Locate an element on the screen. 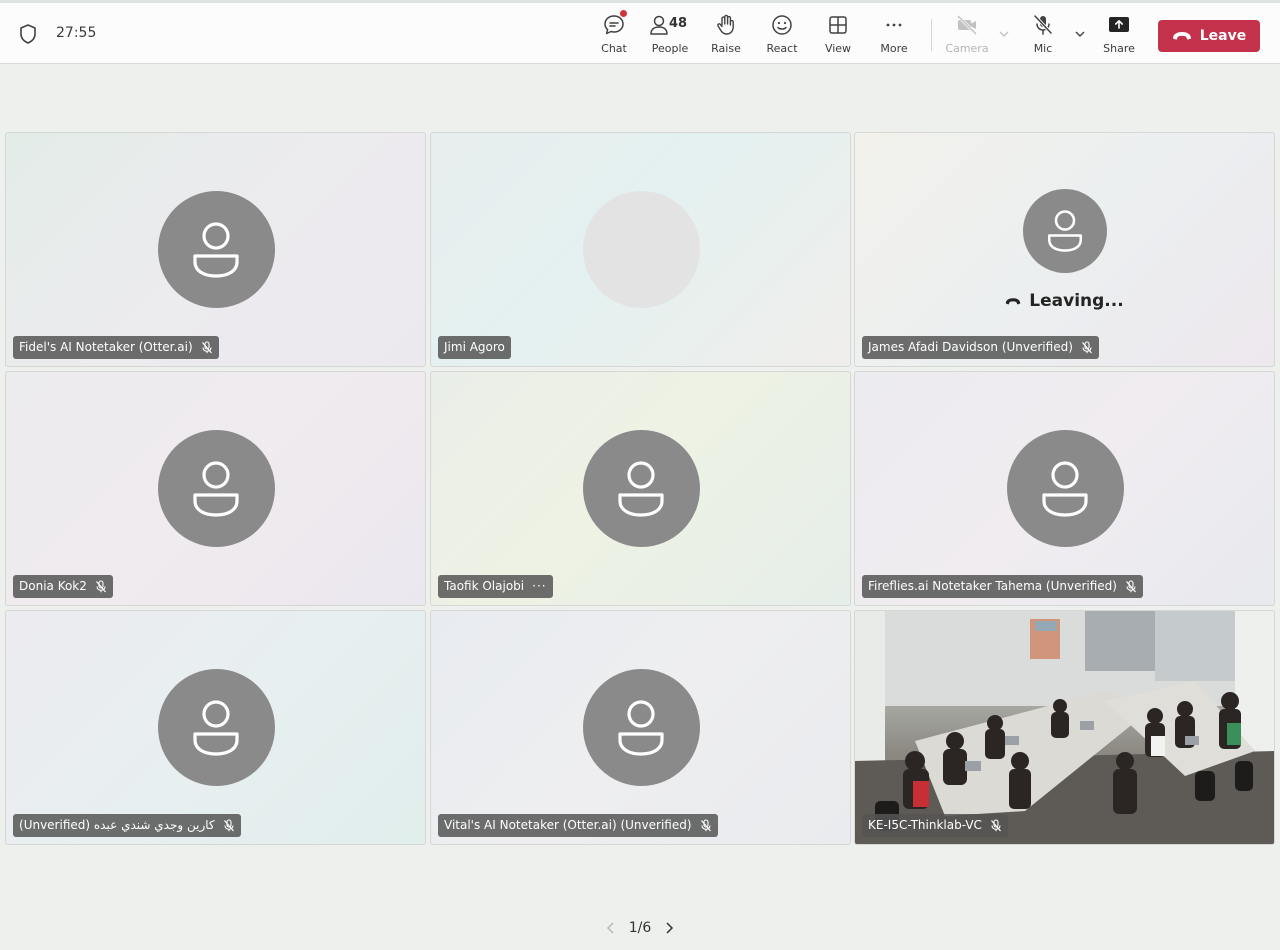  react-button: React is located at coordinates (782, 36).